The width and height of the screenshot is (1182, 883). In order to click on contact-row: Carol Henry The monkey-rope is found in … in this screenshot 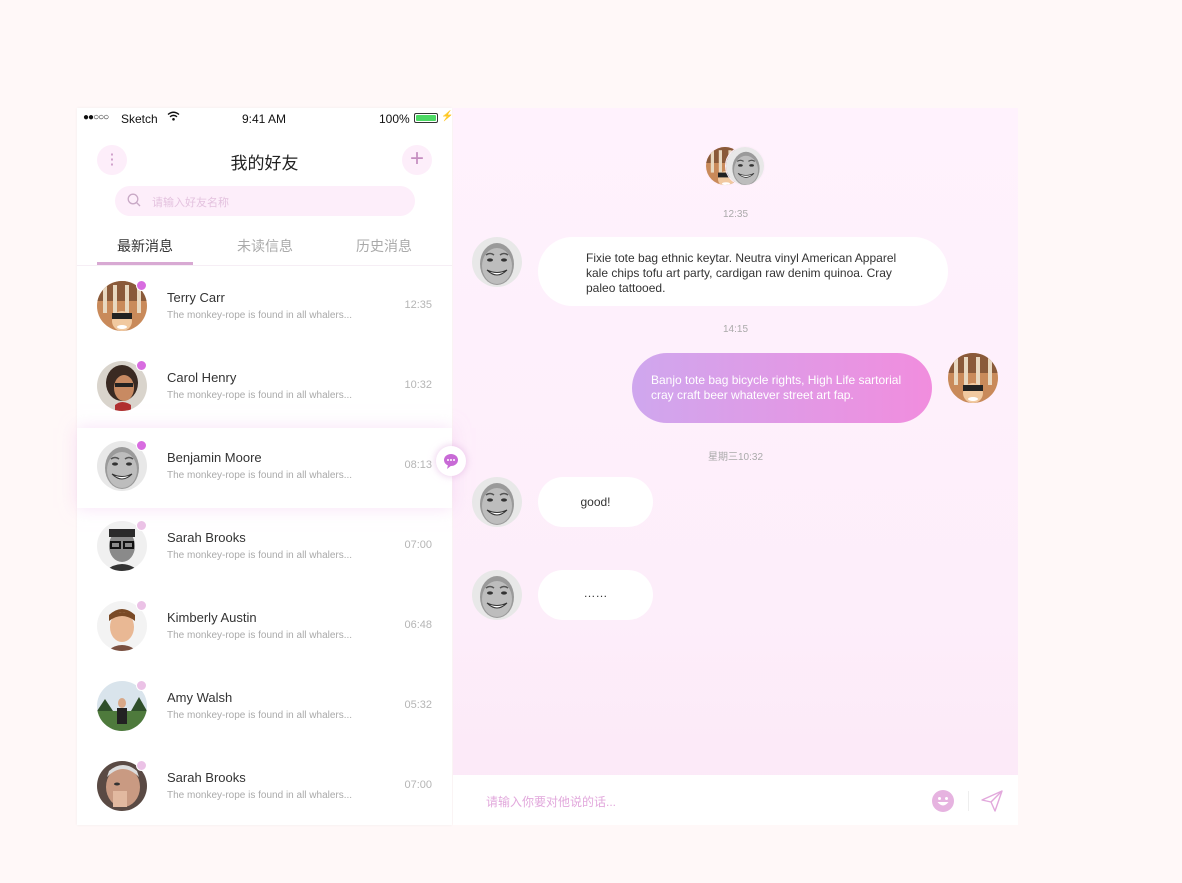, I will do `click(264, 388)`.